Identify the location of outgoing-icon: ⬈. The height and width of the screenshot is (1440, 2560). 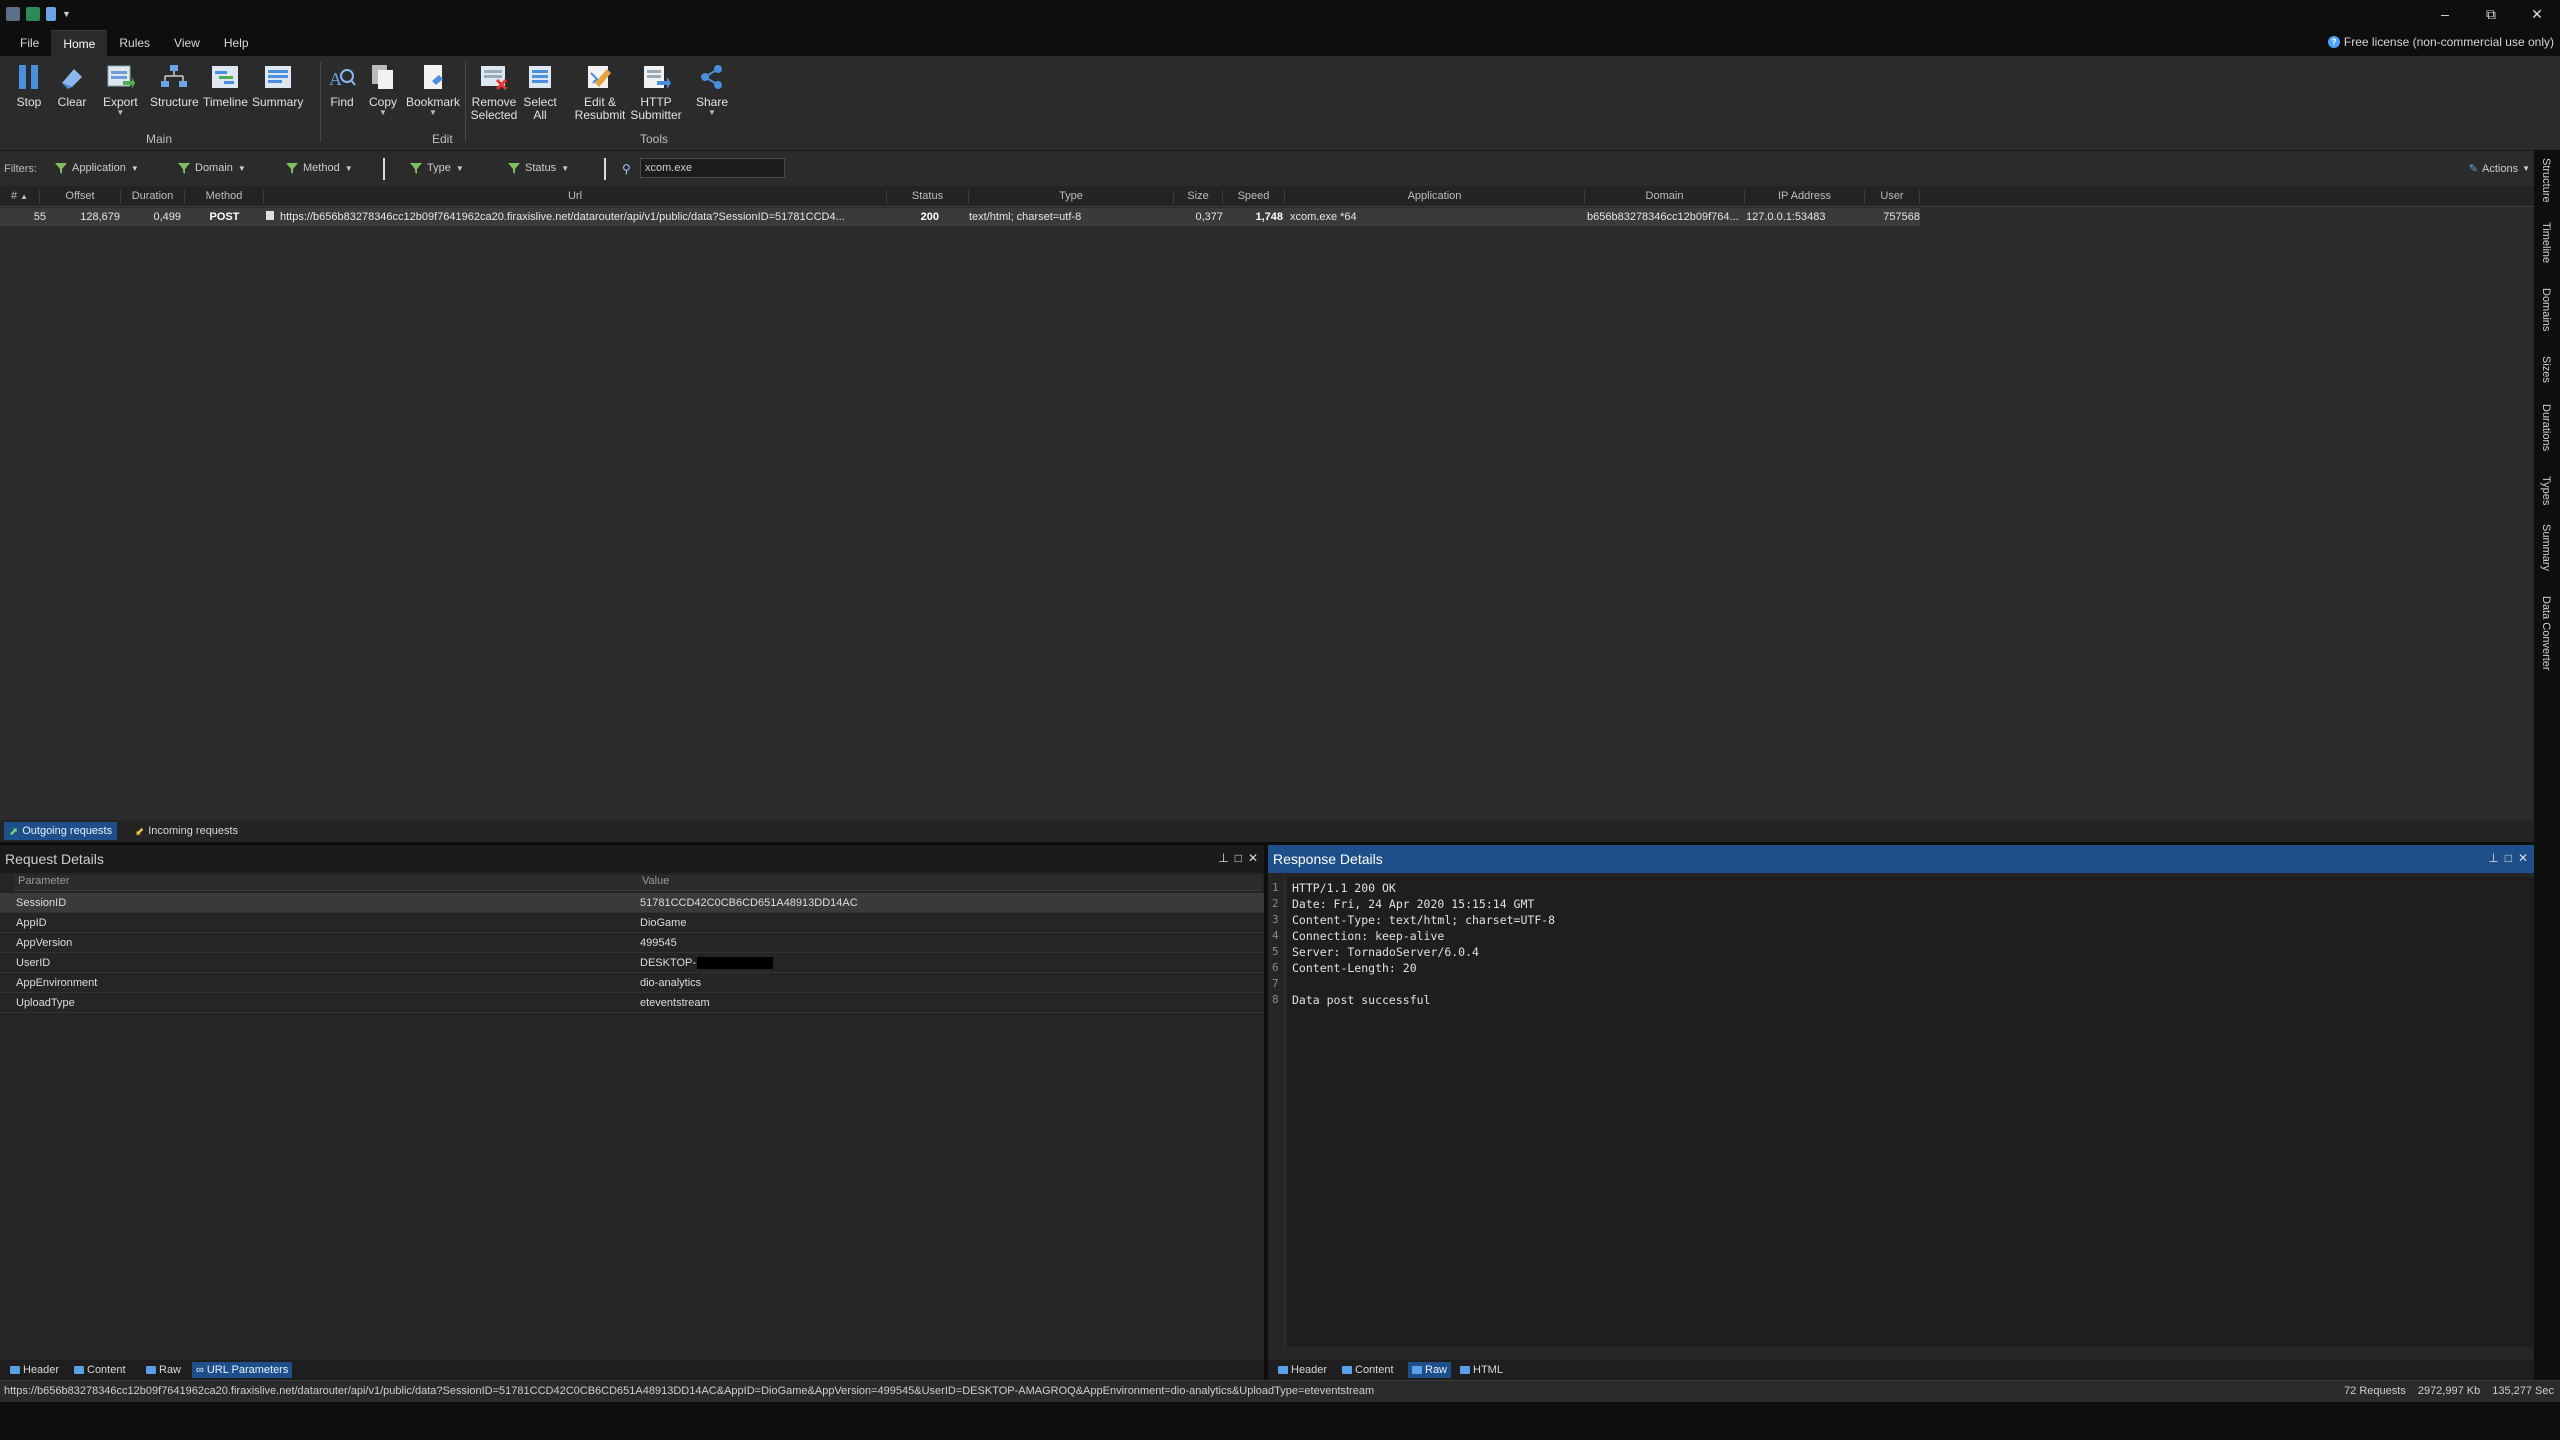
(14, 831).